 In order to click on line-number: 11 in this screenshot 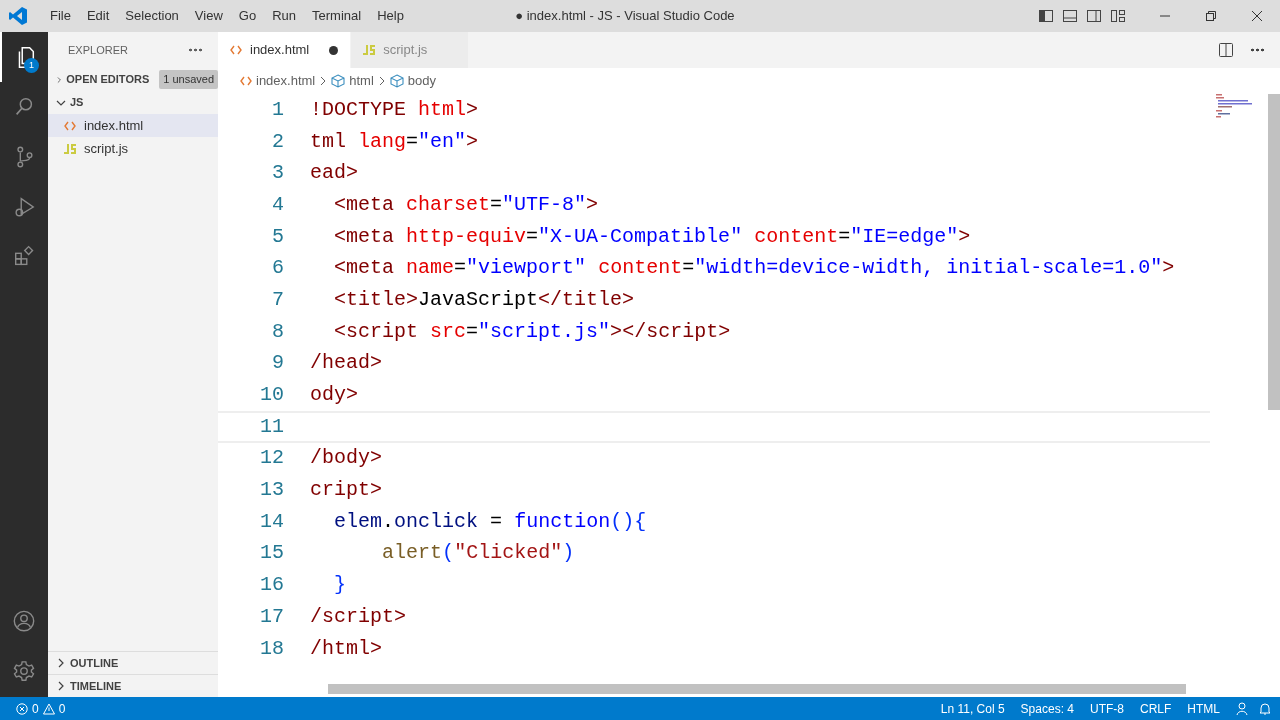, I will do `click(271, 426)`.